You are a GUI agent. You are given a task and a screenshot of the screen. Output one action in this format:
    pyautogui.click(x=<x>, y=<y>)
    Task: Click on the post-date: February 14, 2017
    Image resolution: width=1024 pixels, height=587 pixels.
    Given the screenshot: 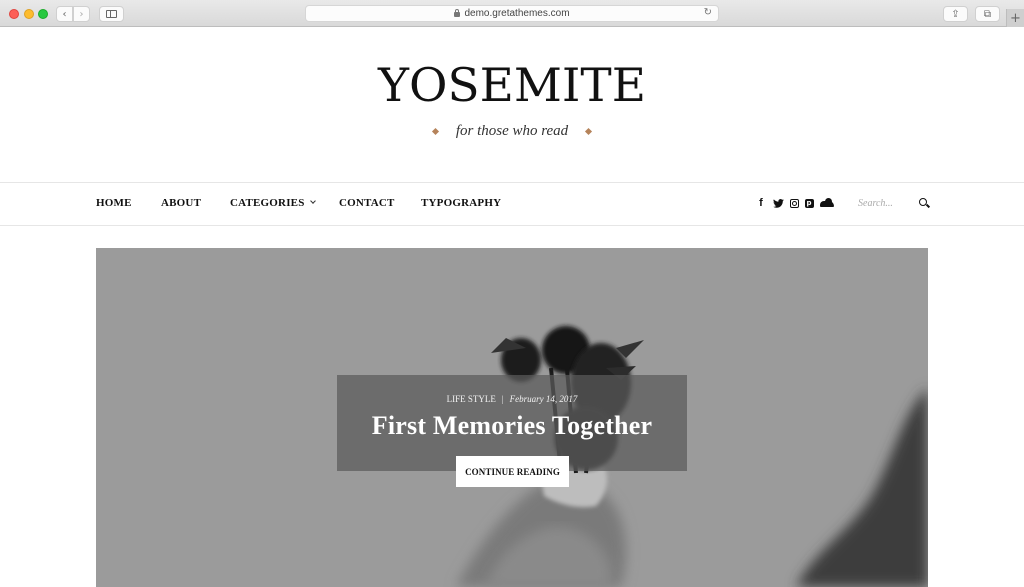 What is the action you would take?
    pyautogui.click(x=543, y=399)
    